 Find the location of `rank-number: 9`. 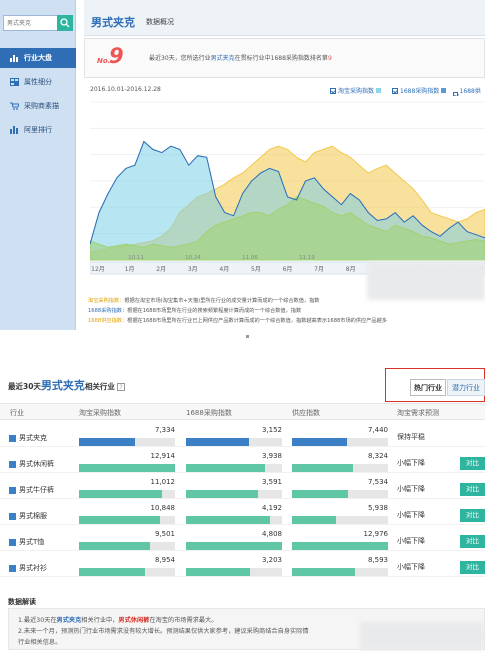

rank-number: 9 is located at coordinates (116, 56).